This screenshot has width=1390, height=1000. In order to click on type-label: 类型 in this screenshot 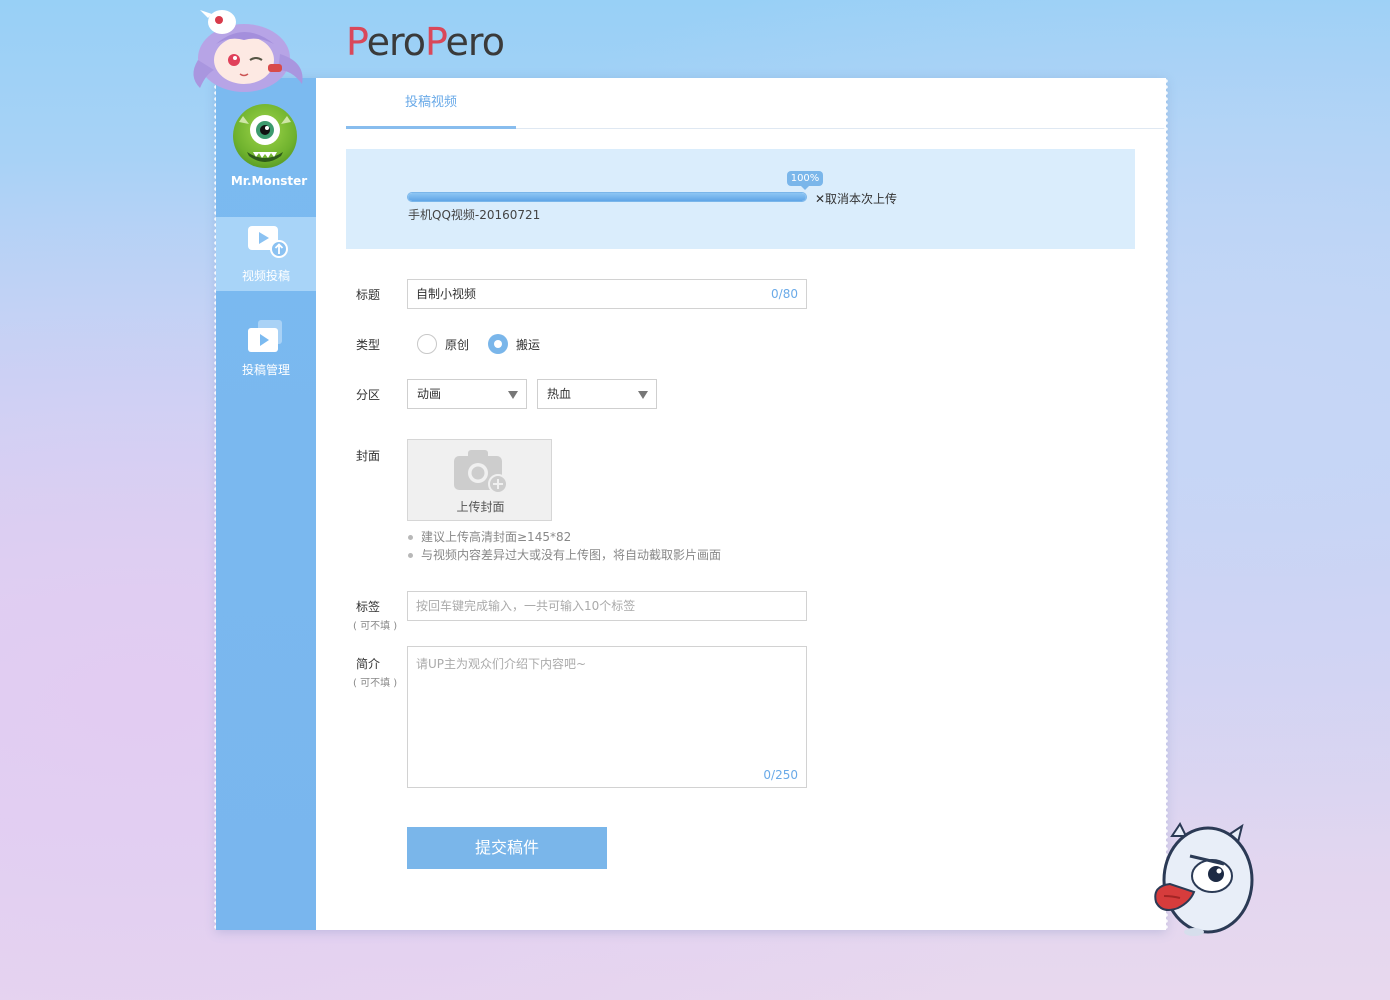, I will do `click(368, 345)`.